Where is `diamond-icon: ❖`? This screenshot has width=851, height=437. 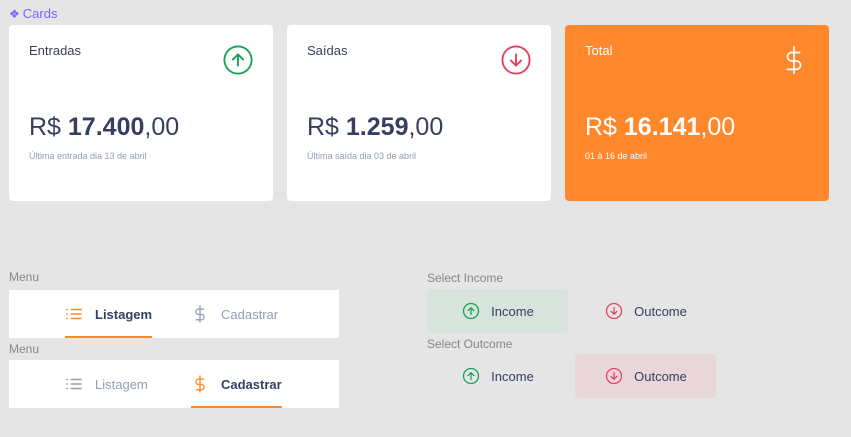 diamond-icon: ❖ is located at coordinates (14, 13).